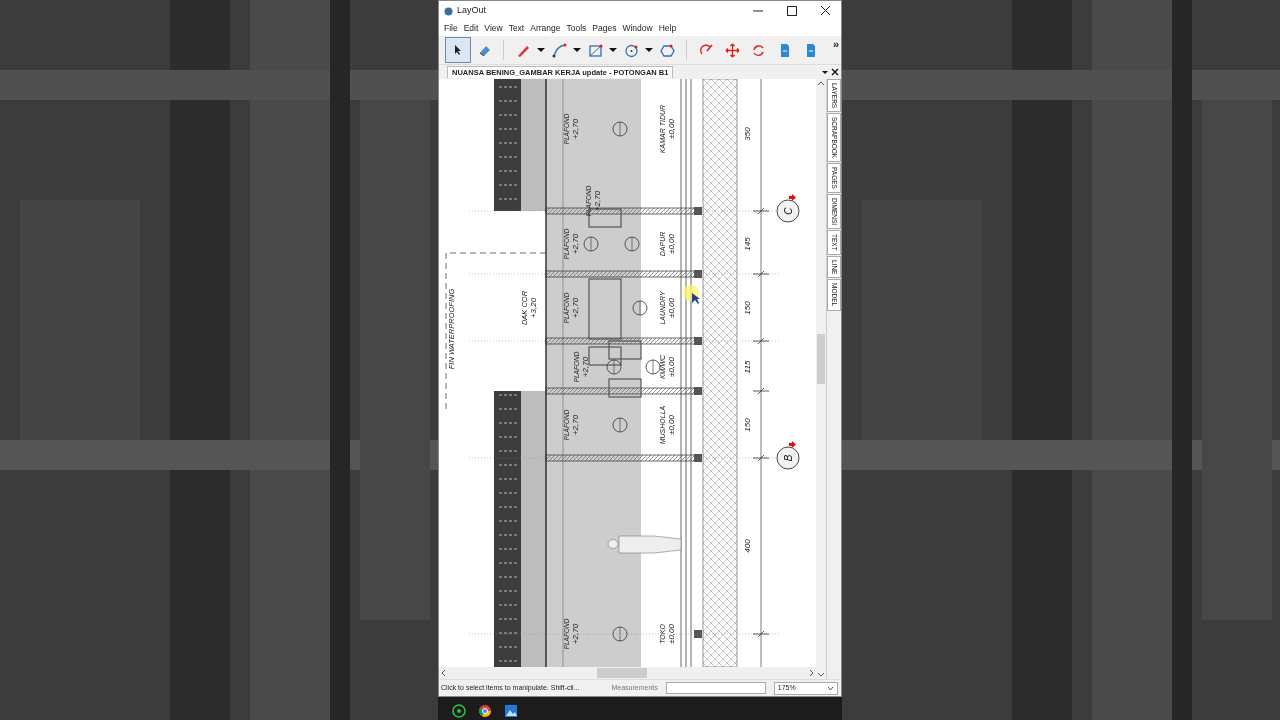 This screenshot has width=1280, height=720. What do you see at coordinates (788, 458) in the screenshot?
I see `grid-bubble: B` at bounding box center [788, 458].